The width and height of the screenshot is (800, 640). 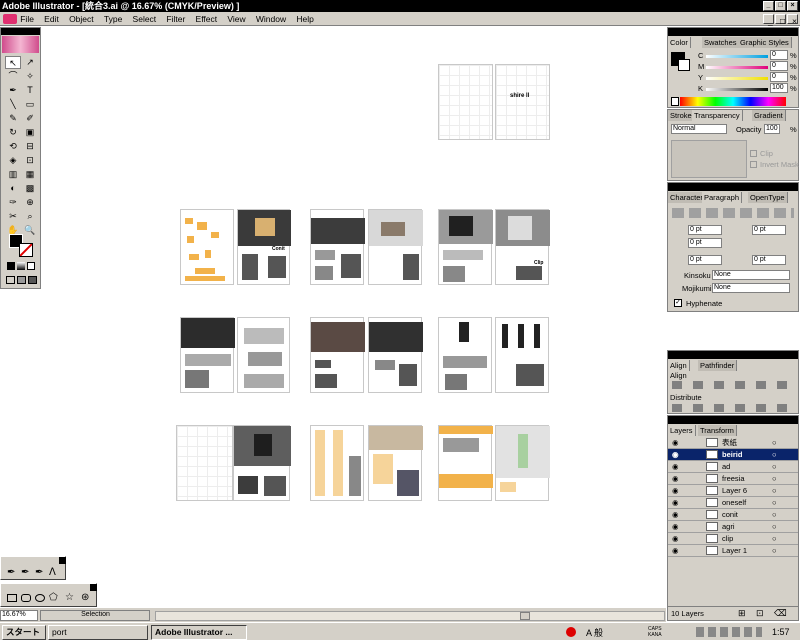 What do you see at coordinates (733, 503) in the screenshot?
I see `layer-row: ◉ oneself ○` at bounding box center [733, 503].